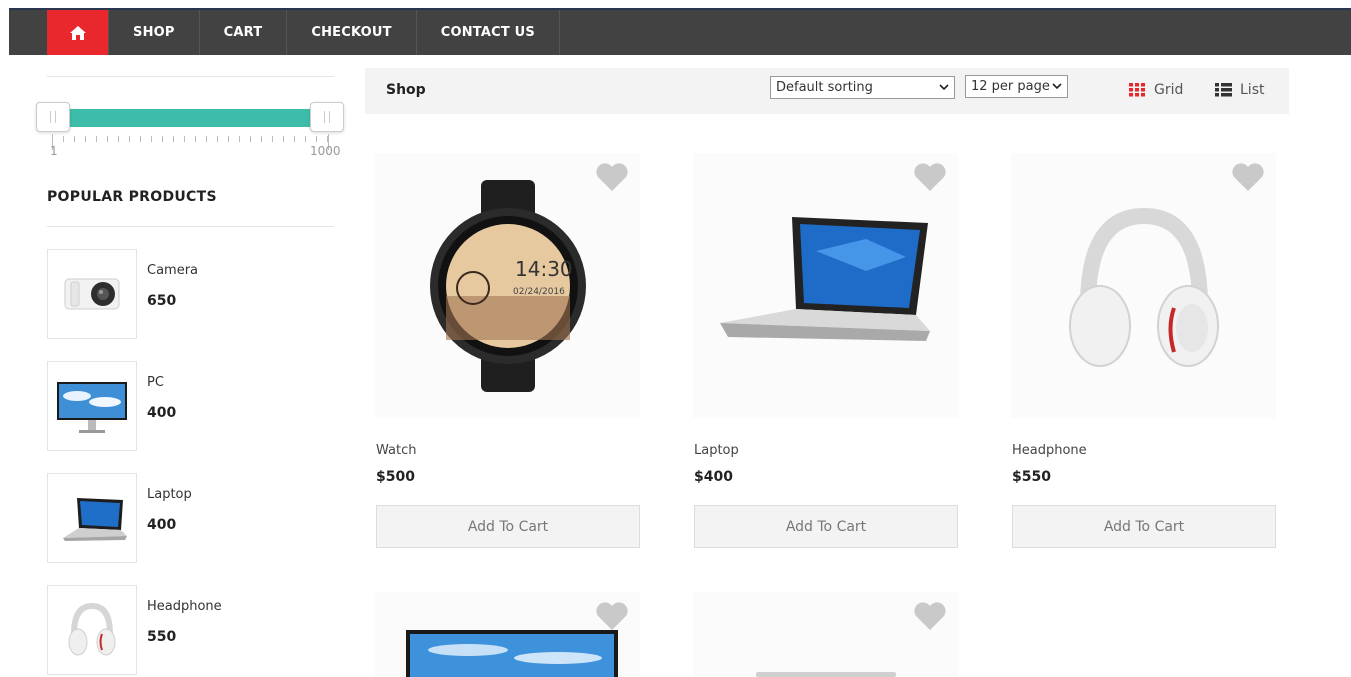 The width and height of the screenshot is (1351, 677). I want to click on nav-checkout: CHECKOUT, so click(352, 32).